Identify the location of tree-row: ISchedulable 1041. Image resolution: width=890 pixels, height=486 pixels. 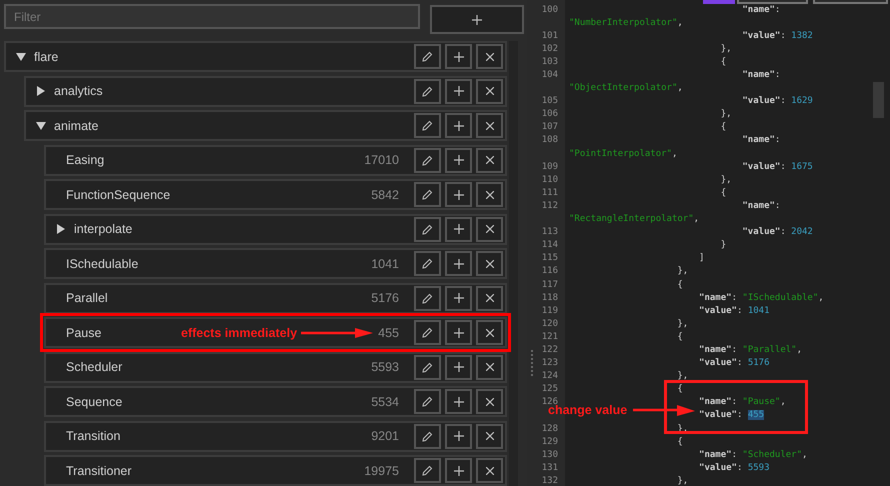
(275, 263).